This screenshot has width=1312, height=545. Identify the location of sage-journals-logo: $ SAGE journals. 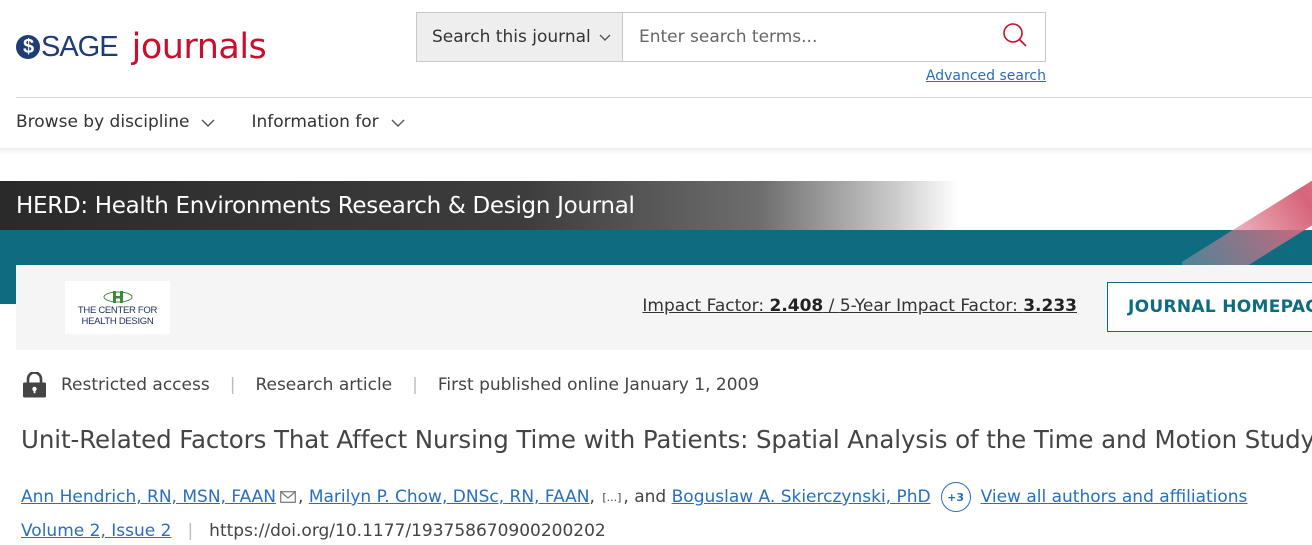
(141, 47).